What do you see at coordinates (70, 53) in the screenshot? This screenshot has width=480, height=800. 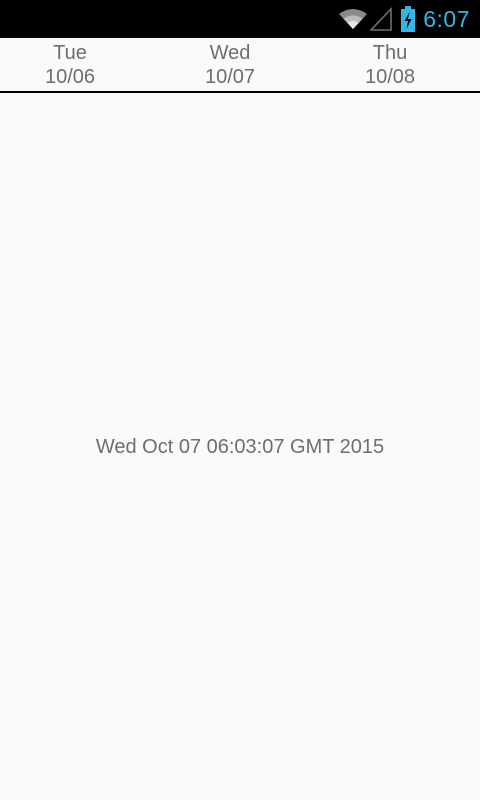 I see `day-tab-name: Tue` at bounding box center [70, 53].